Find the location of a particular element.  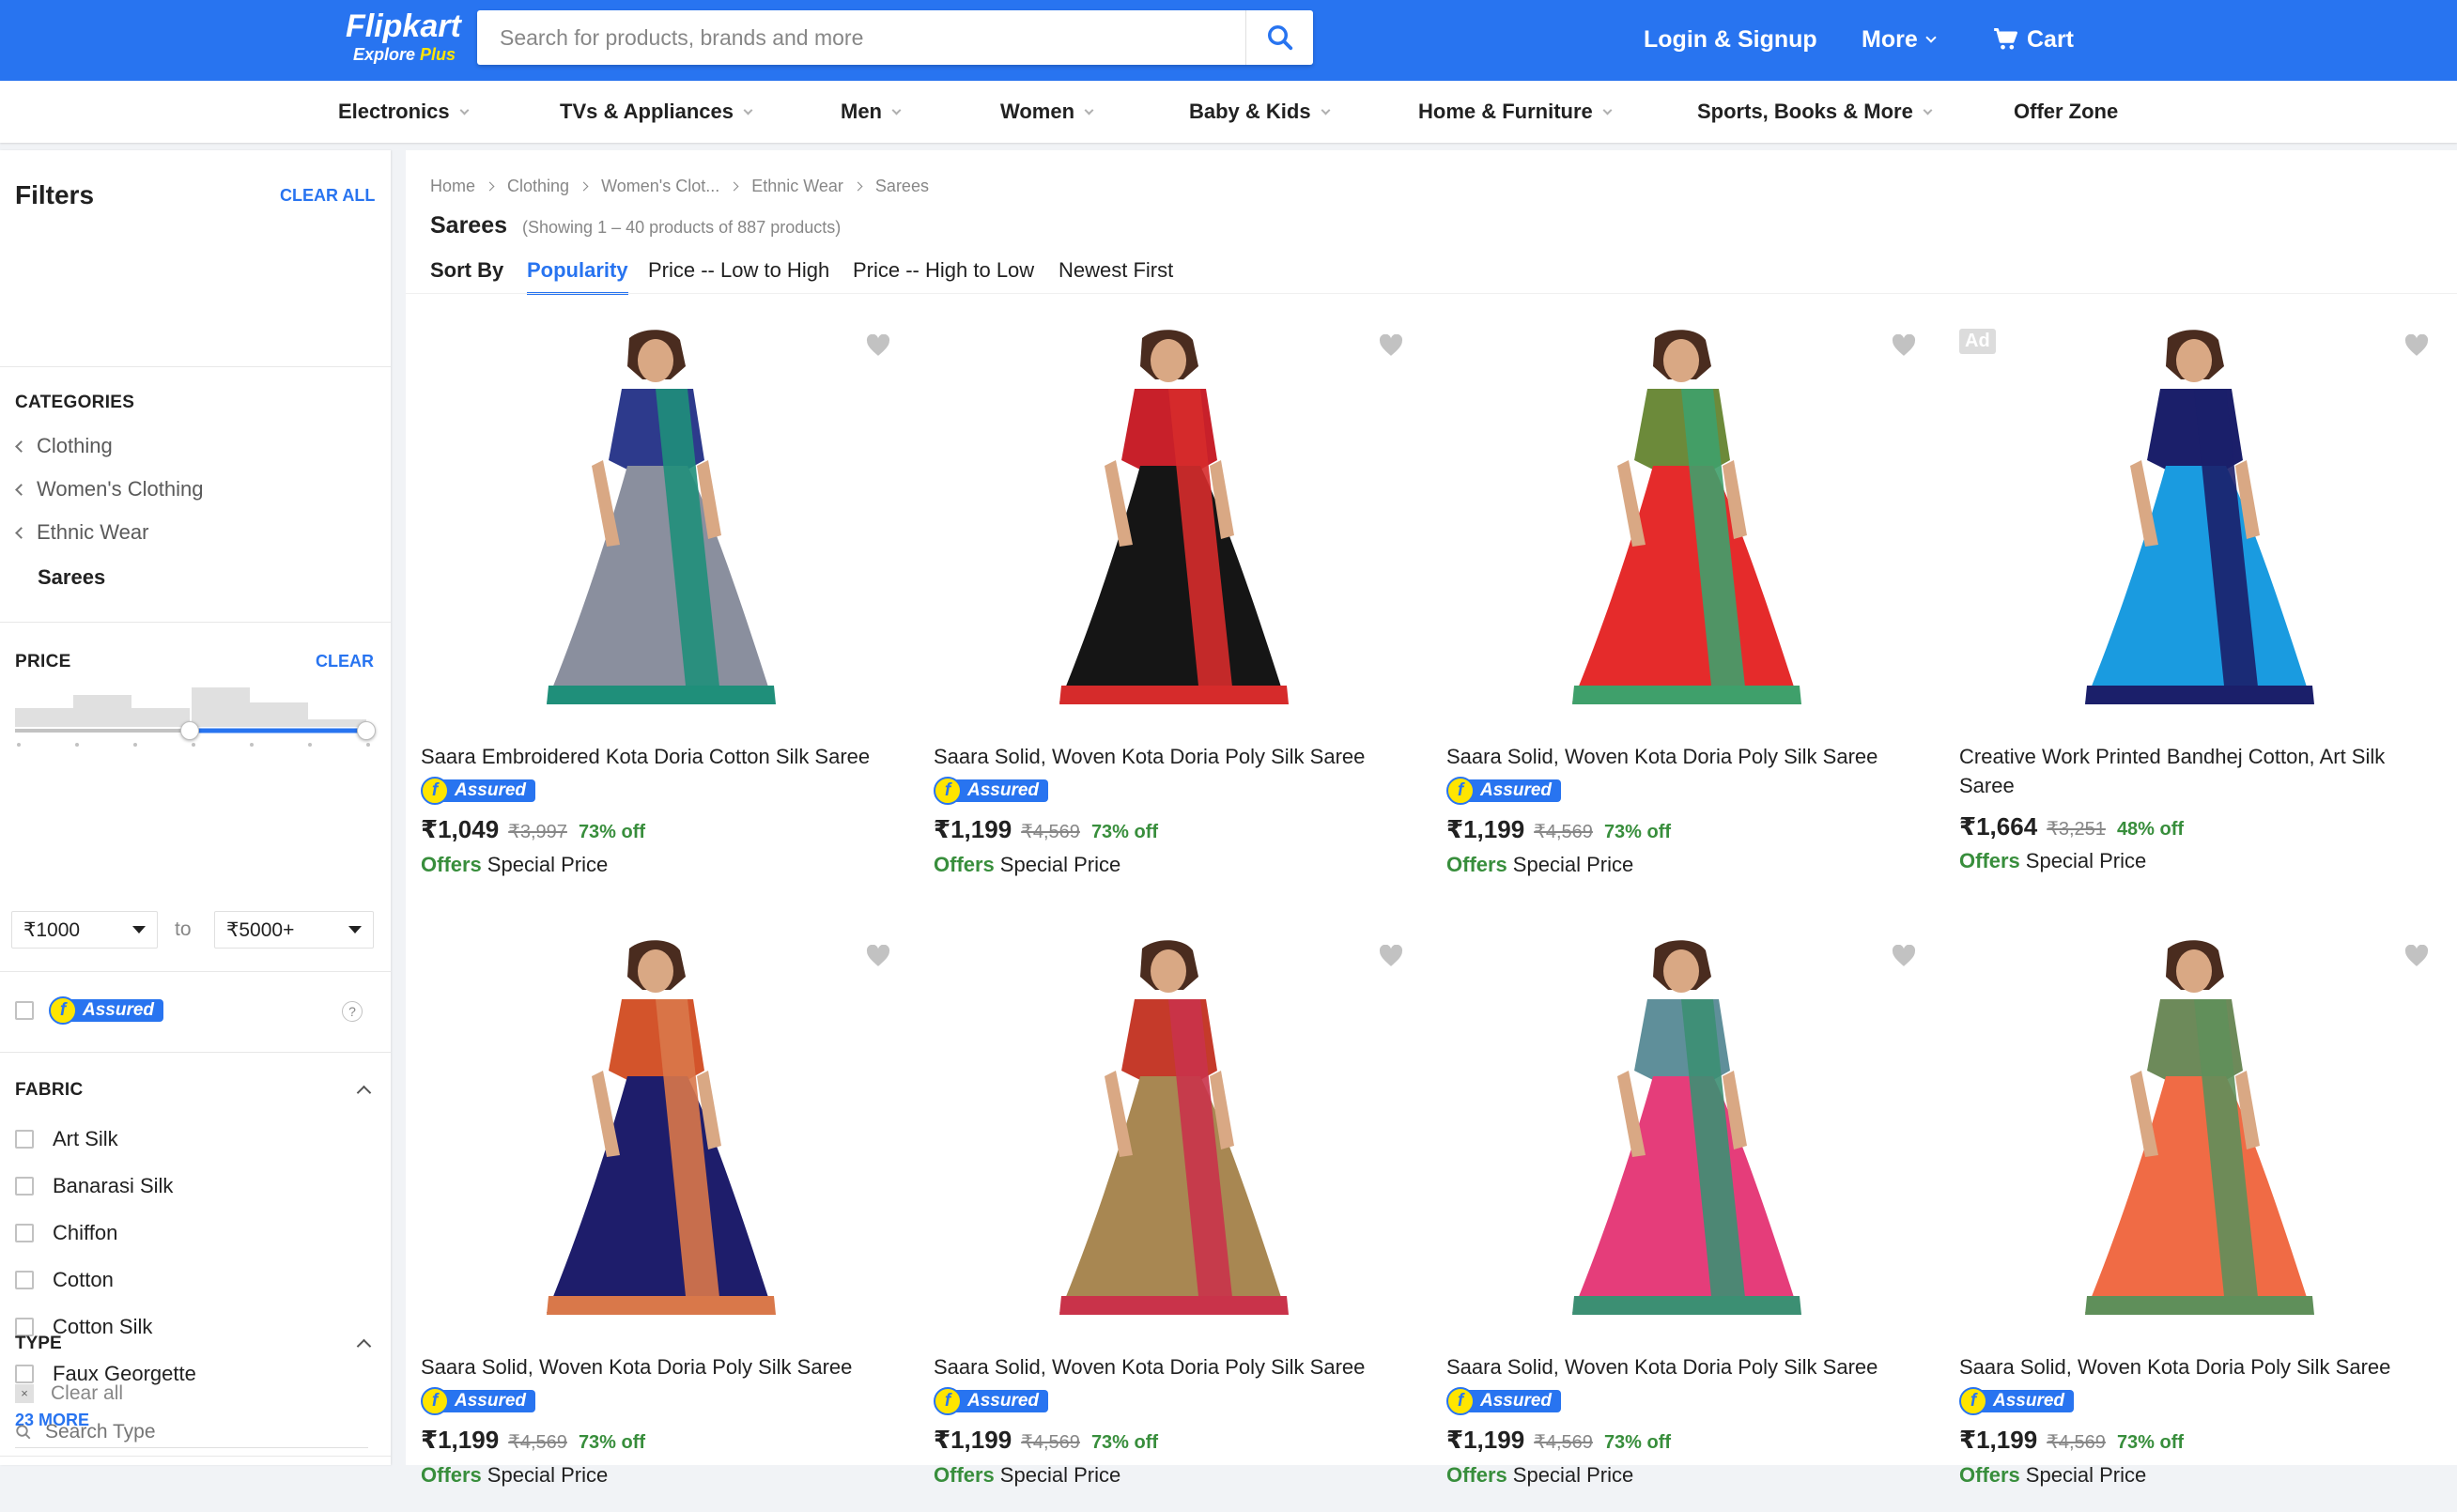

nav-sports-books: Sports, Books & More is located at coordinates (1815, 112).